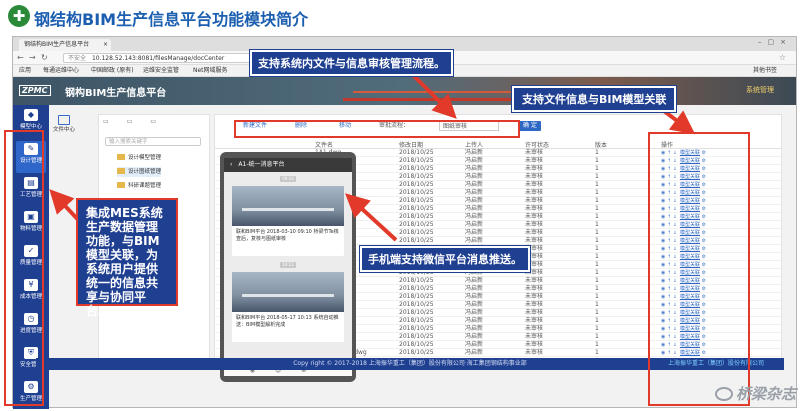 The width and height of the screenshot is (800, 411). I want to click on tab-title: 钢结构BIM生产信息平台, so click(57, 44).